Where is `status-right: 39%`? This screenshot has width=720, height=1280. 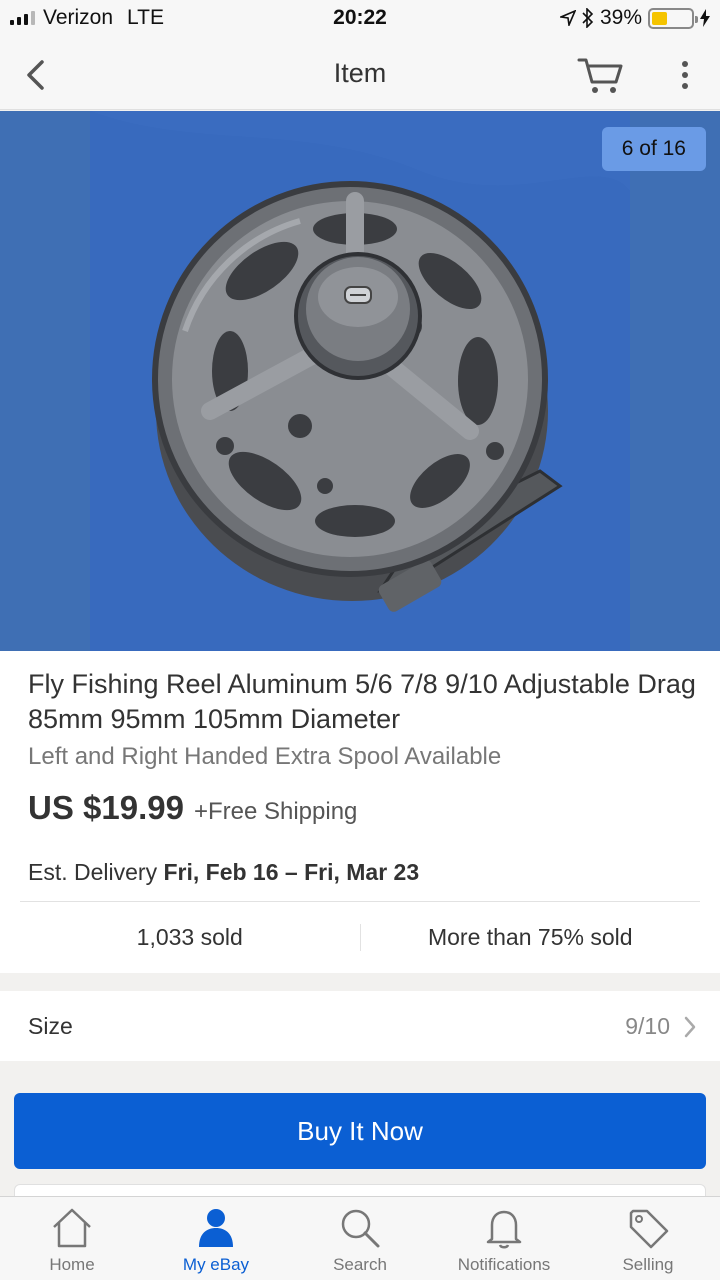 status-right: 39% is located at coordinates (634, 18).